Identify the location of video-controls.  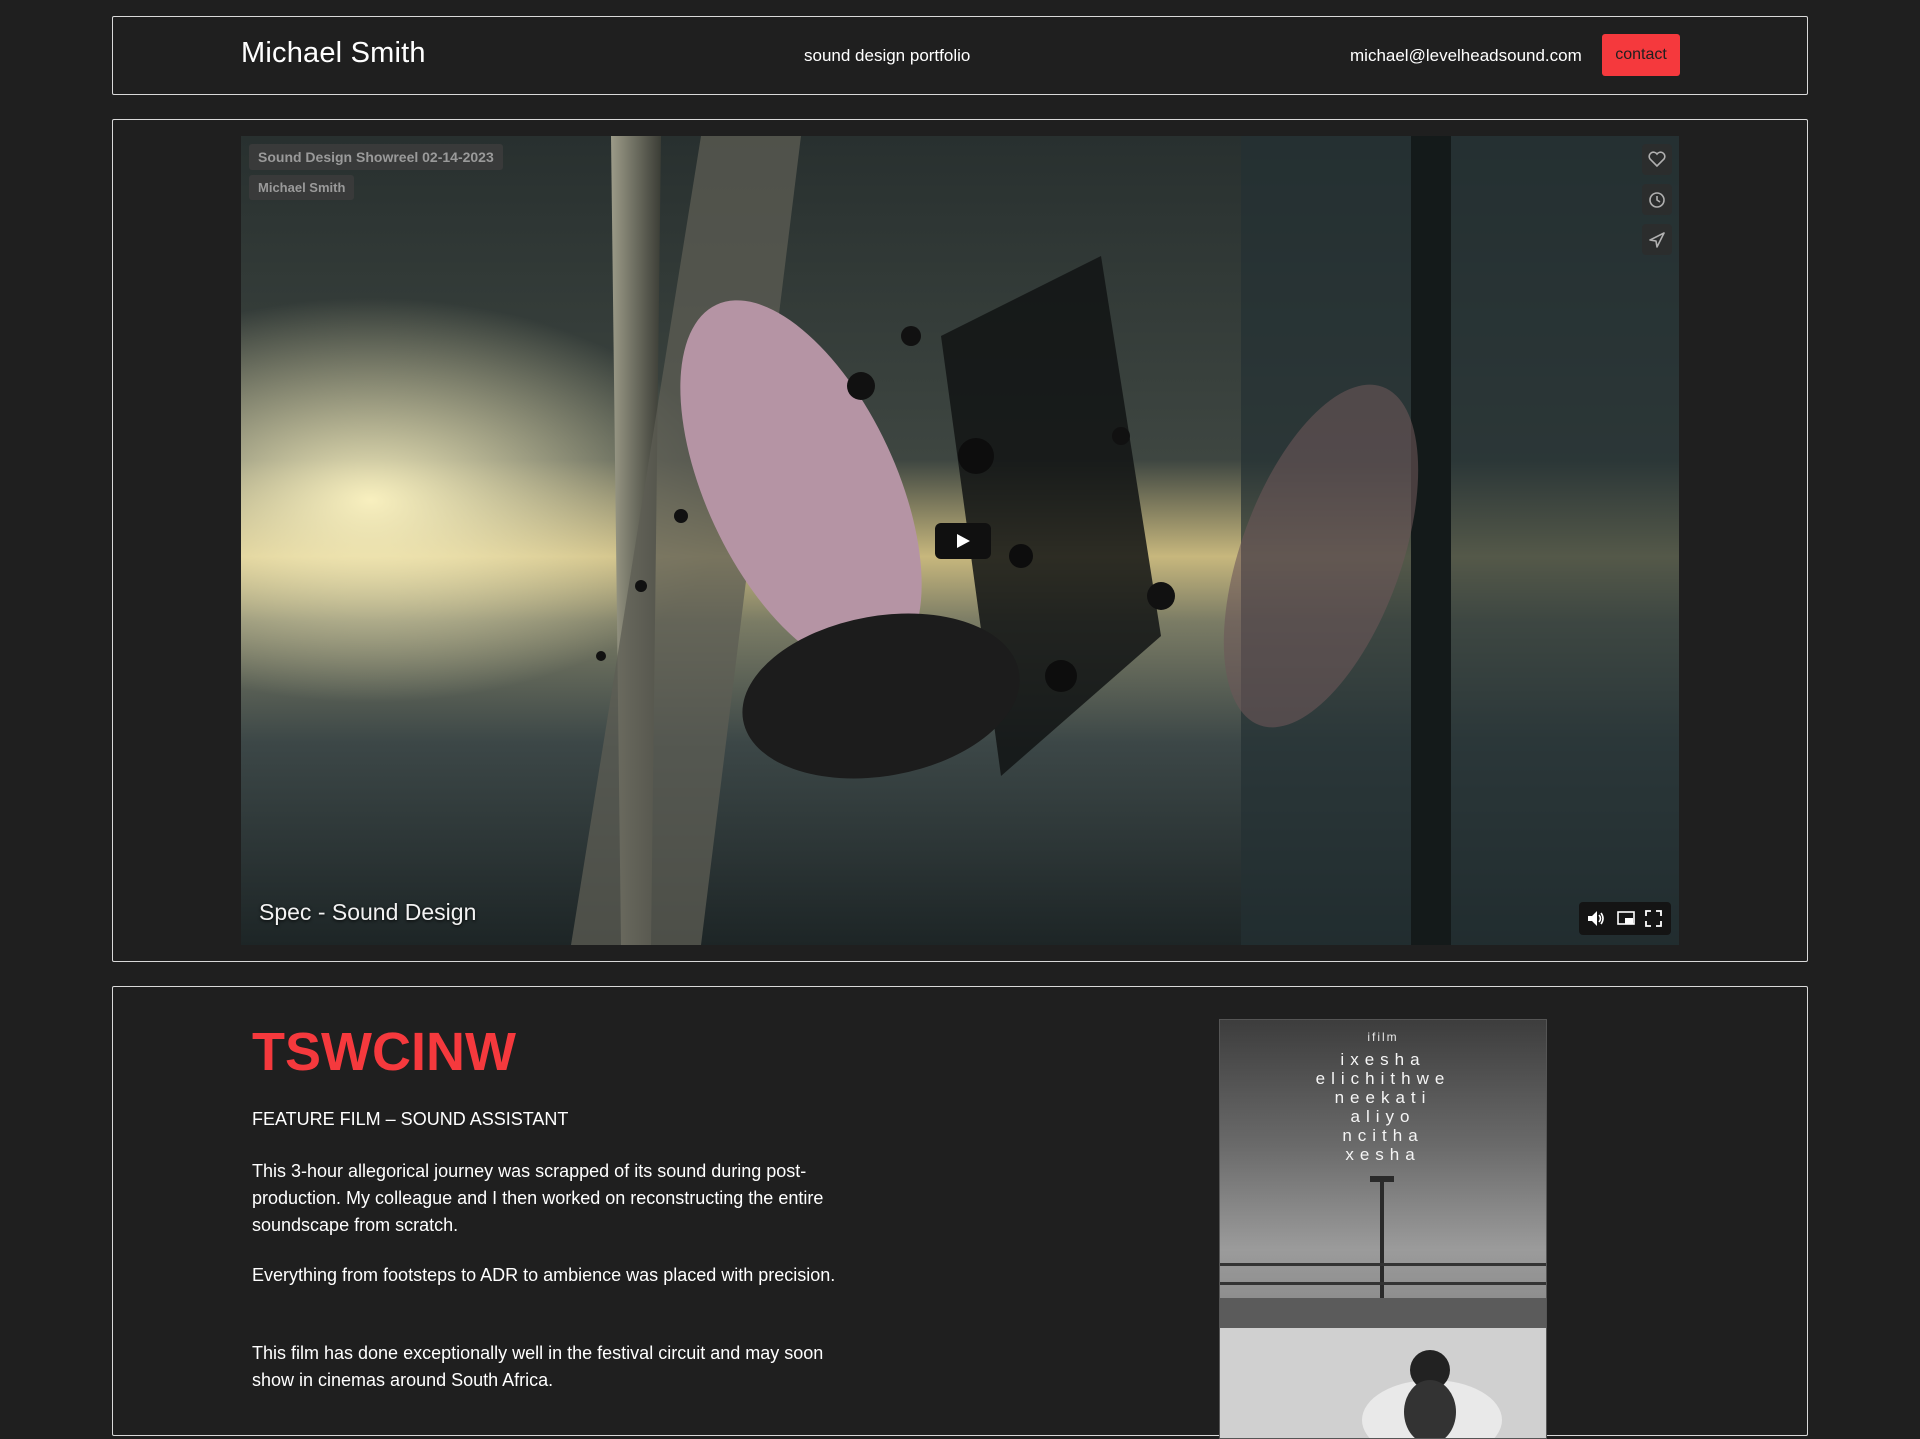
(1625, 918).